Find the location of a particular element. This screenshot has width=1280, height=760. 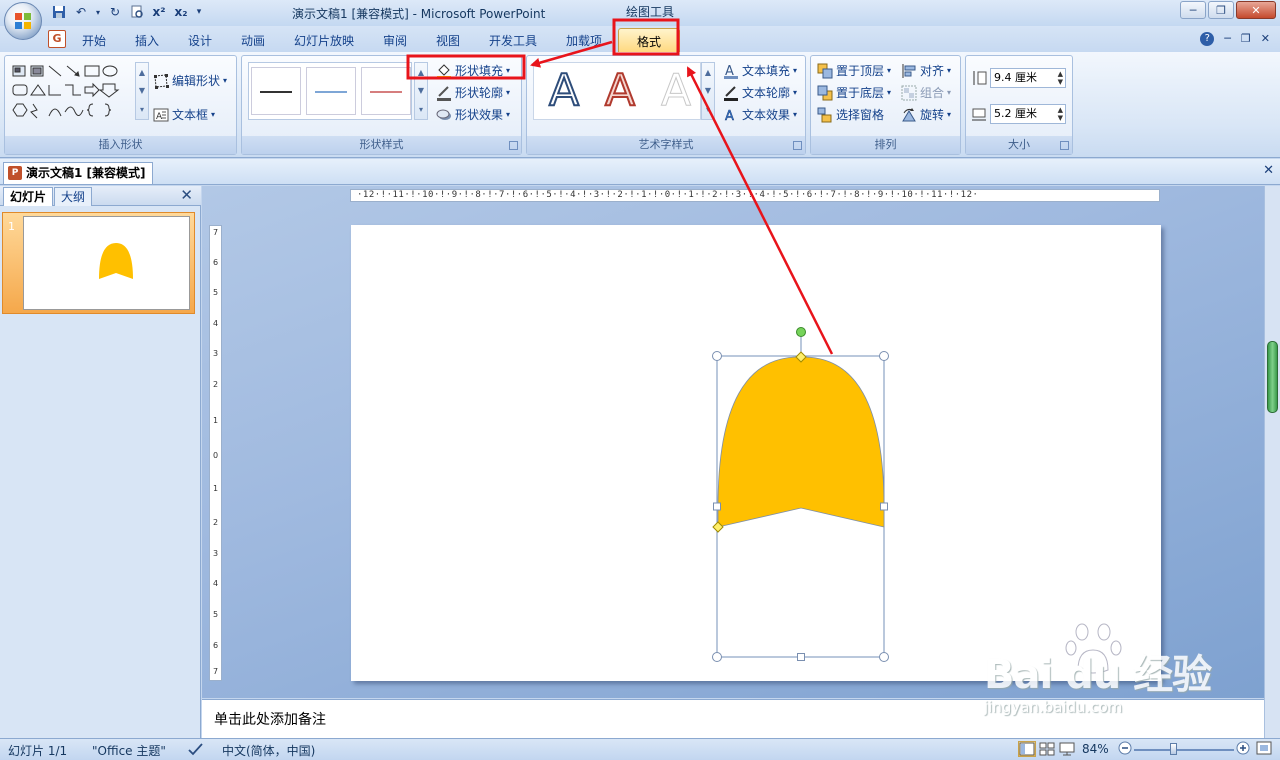

rotate-button: 旋转 ▾ is located at coordinates (926, 114).